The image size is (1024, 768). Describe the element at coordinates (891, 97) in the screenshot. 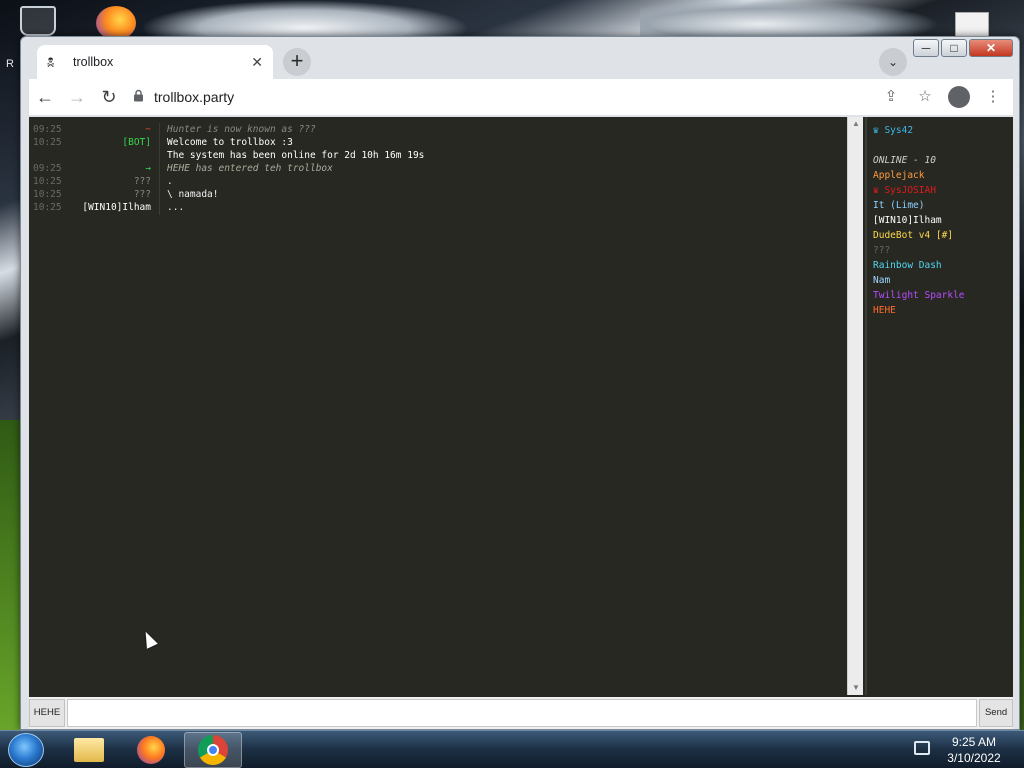

I see `share-icon: ⇪` at that location.